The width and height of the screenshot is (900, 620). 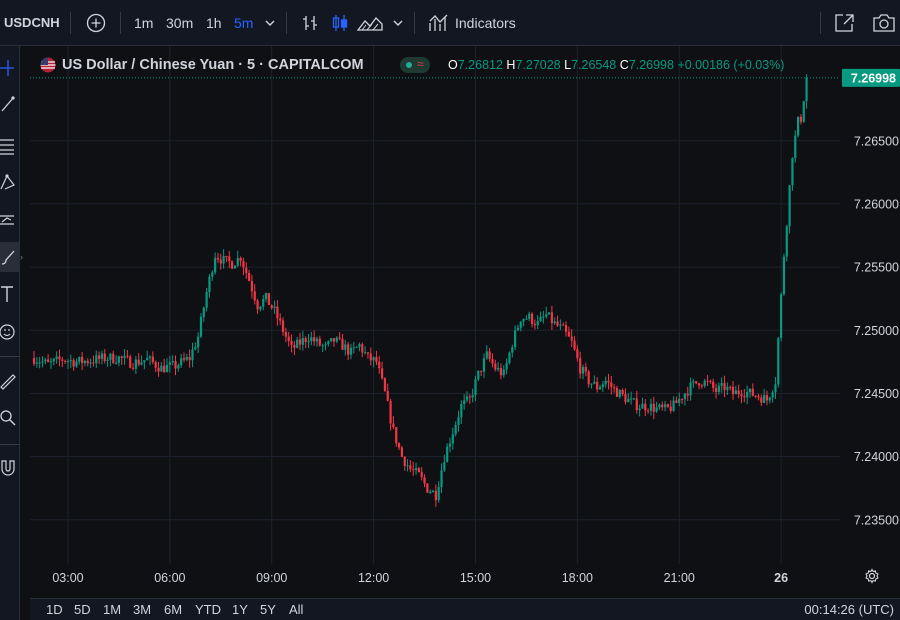 What do you see at coordinates (21, 257) in the screenshot?
I see `chevron-right-icon: ›` at bounding box center [21, 257].